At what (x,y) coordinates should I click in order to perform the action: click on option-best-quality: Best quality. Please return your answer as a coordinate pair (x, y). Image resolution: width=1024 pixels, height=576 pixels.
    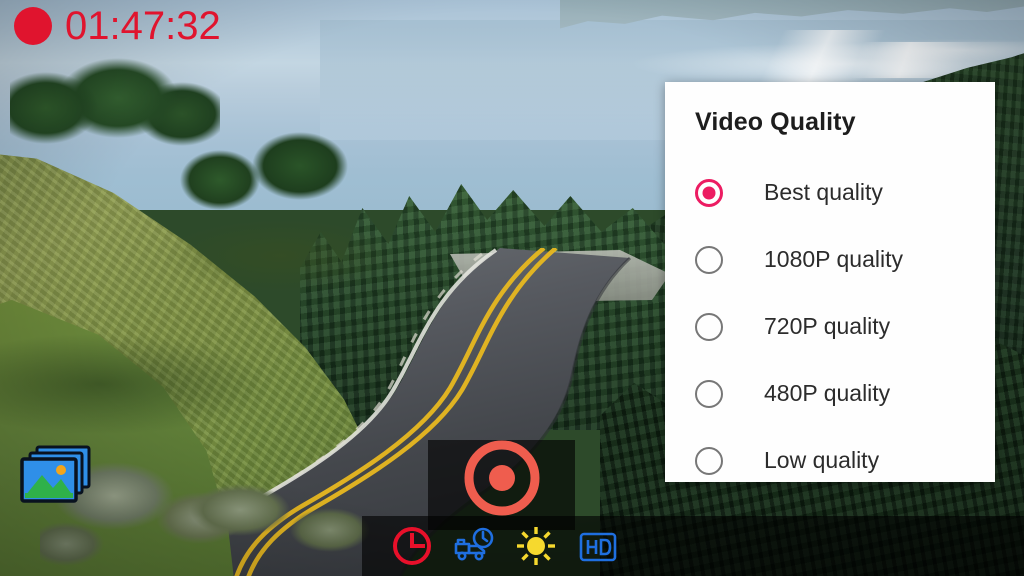
    Looking at the image, I should click on (830, 192).